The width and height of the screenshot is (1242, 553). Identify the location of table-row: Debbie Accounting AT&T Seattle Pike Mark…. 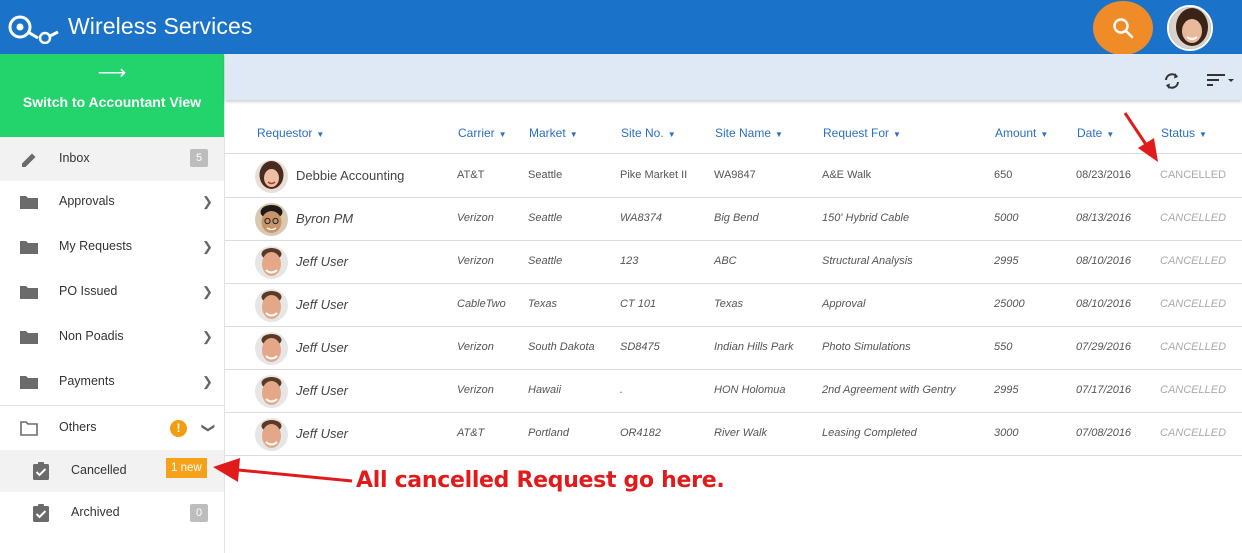
(733, 176).